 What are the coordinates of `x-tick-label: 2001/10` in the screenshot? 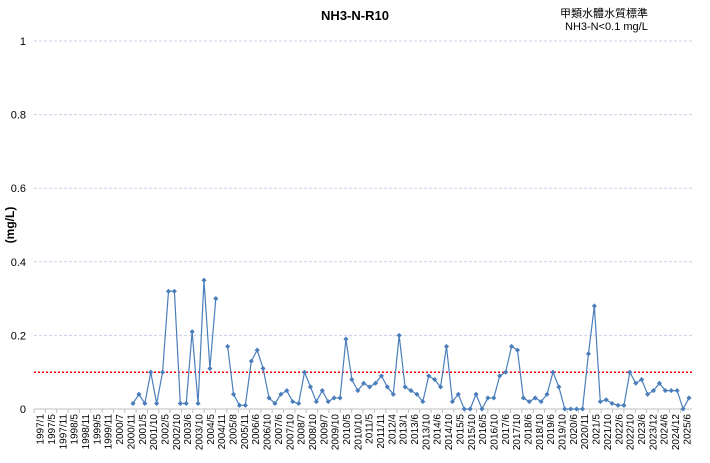 It's located at (154, 432).